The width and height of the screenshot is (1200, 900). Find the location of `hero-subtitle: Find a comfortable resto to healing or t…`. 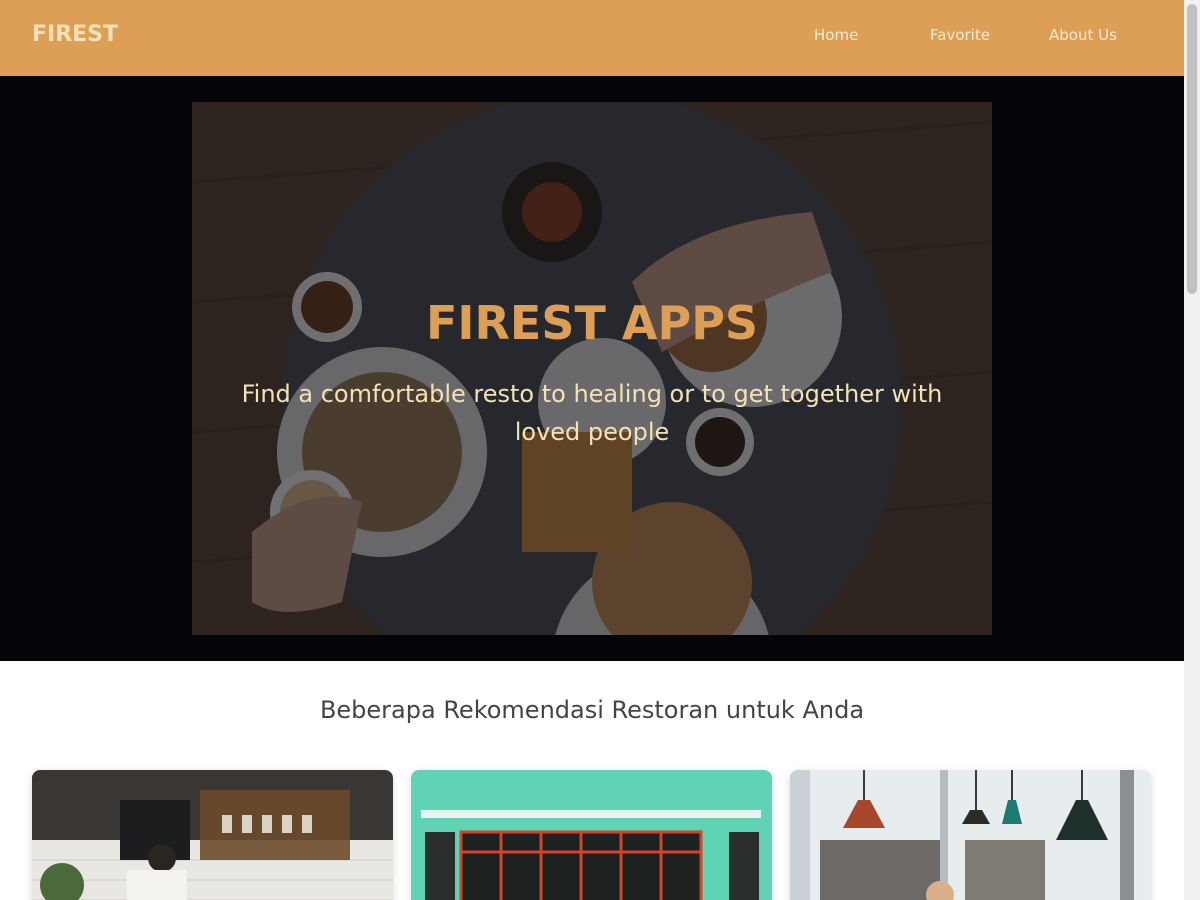

hero-subtitle: Find a comfortable resto to healing or t… is located at coordinates (592, 413).